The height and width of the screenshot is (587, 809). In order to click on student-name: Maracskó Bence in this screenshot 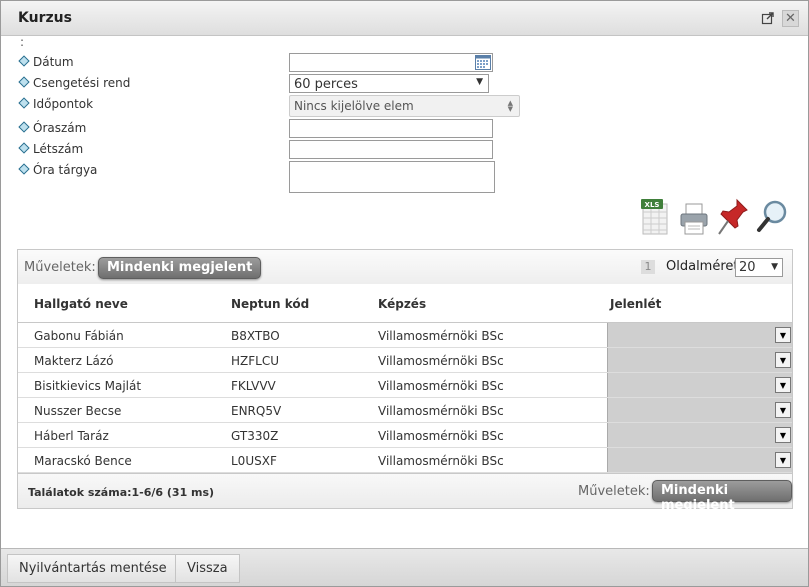, I will do `click(83, 461)`.